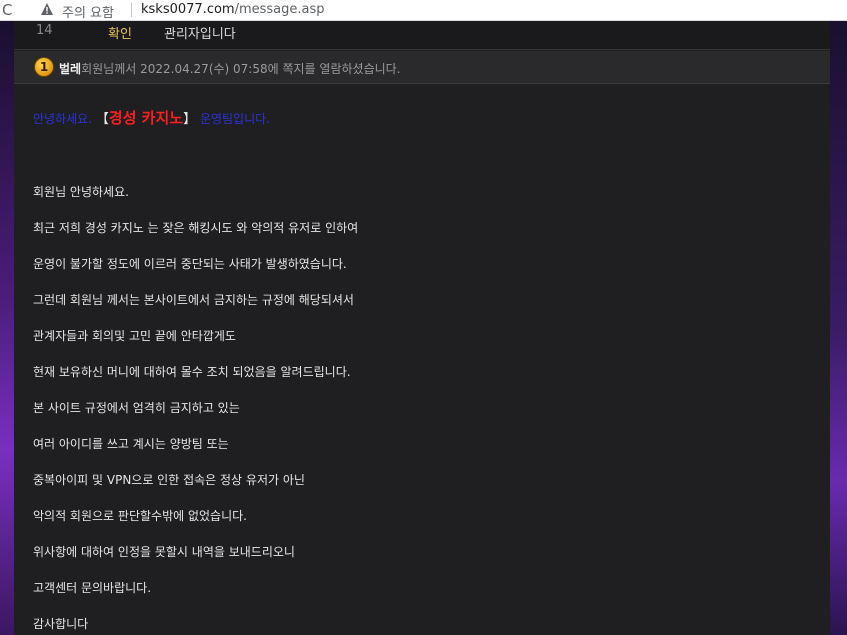  What do you see at coordinates (200, 32) in the screenshot?
I see `message-title: 관리자입니다` at bounding box center [200, 32].